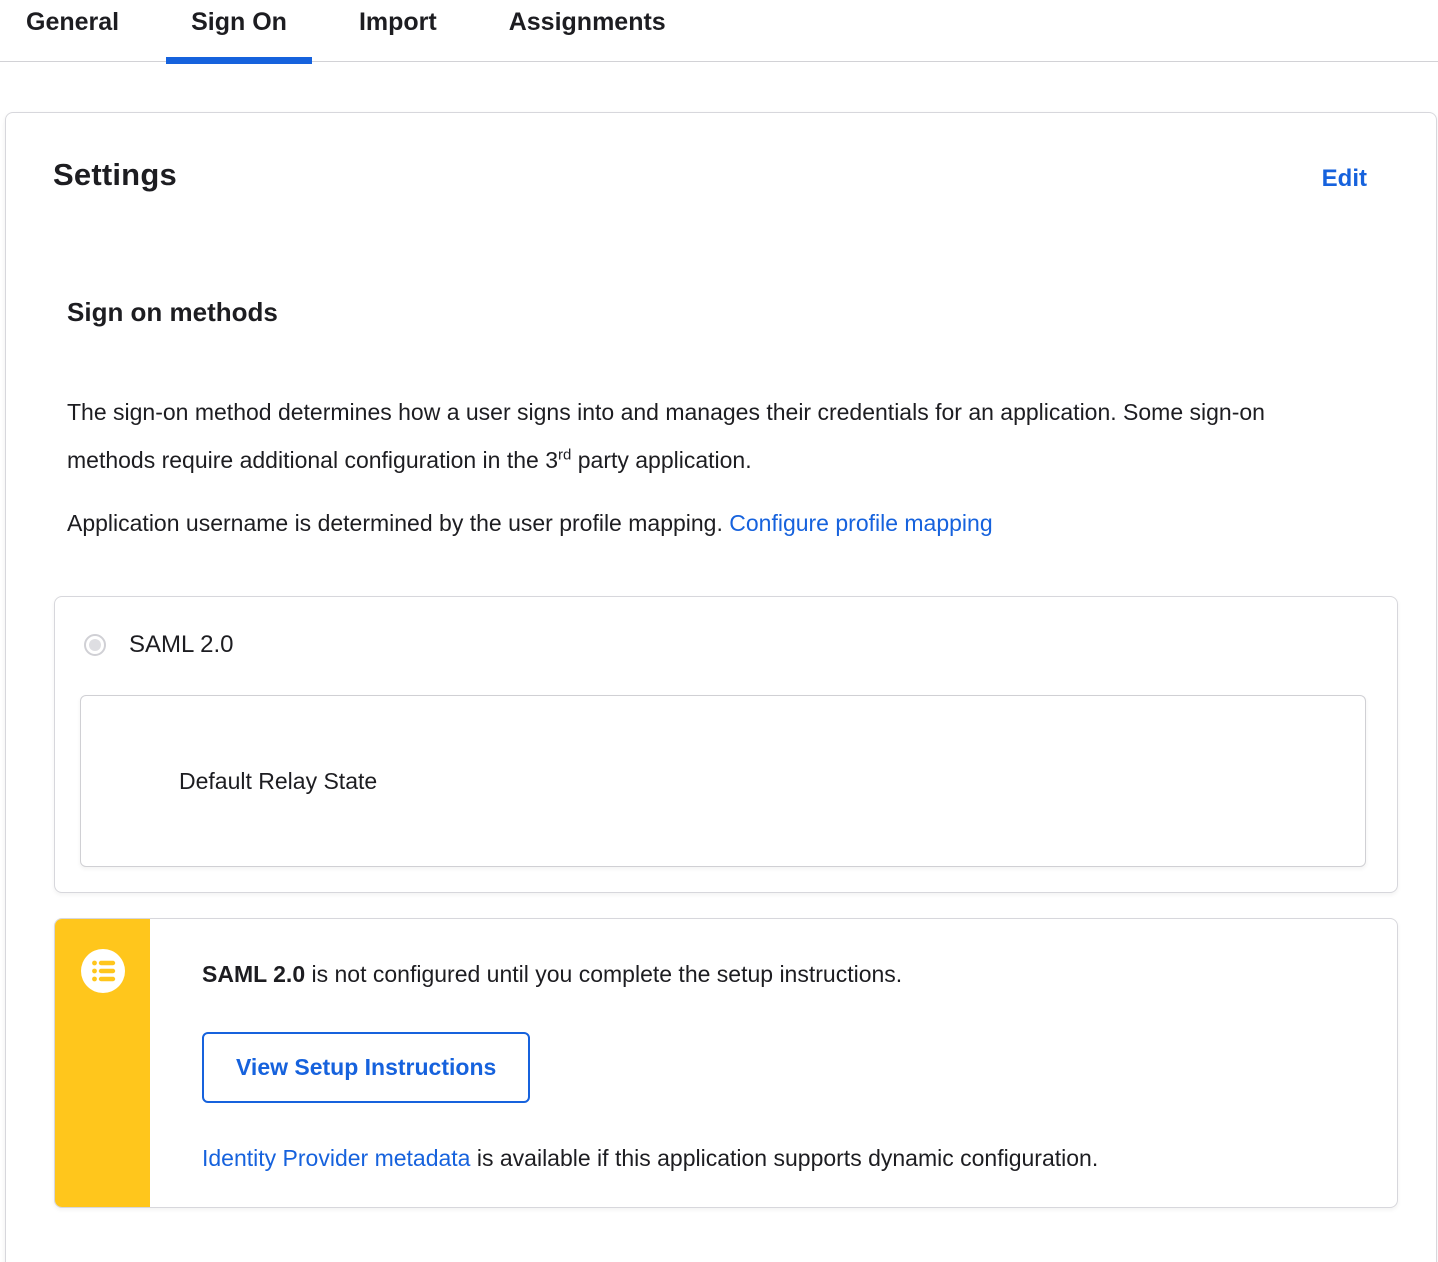  I want to click on tab-general: General, so click(72, 31).